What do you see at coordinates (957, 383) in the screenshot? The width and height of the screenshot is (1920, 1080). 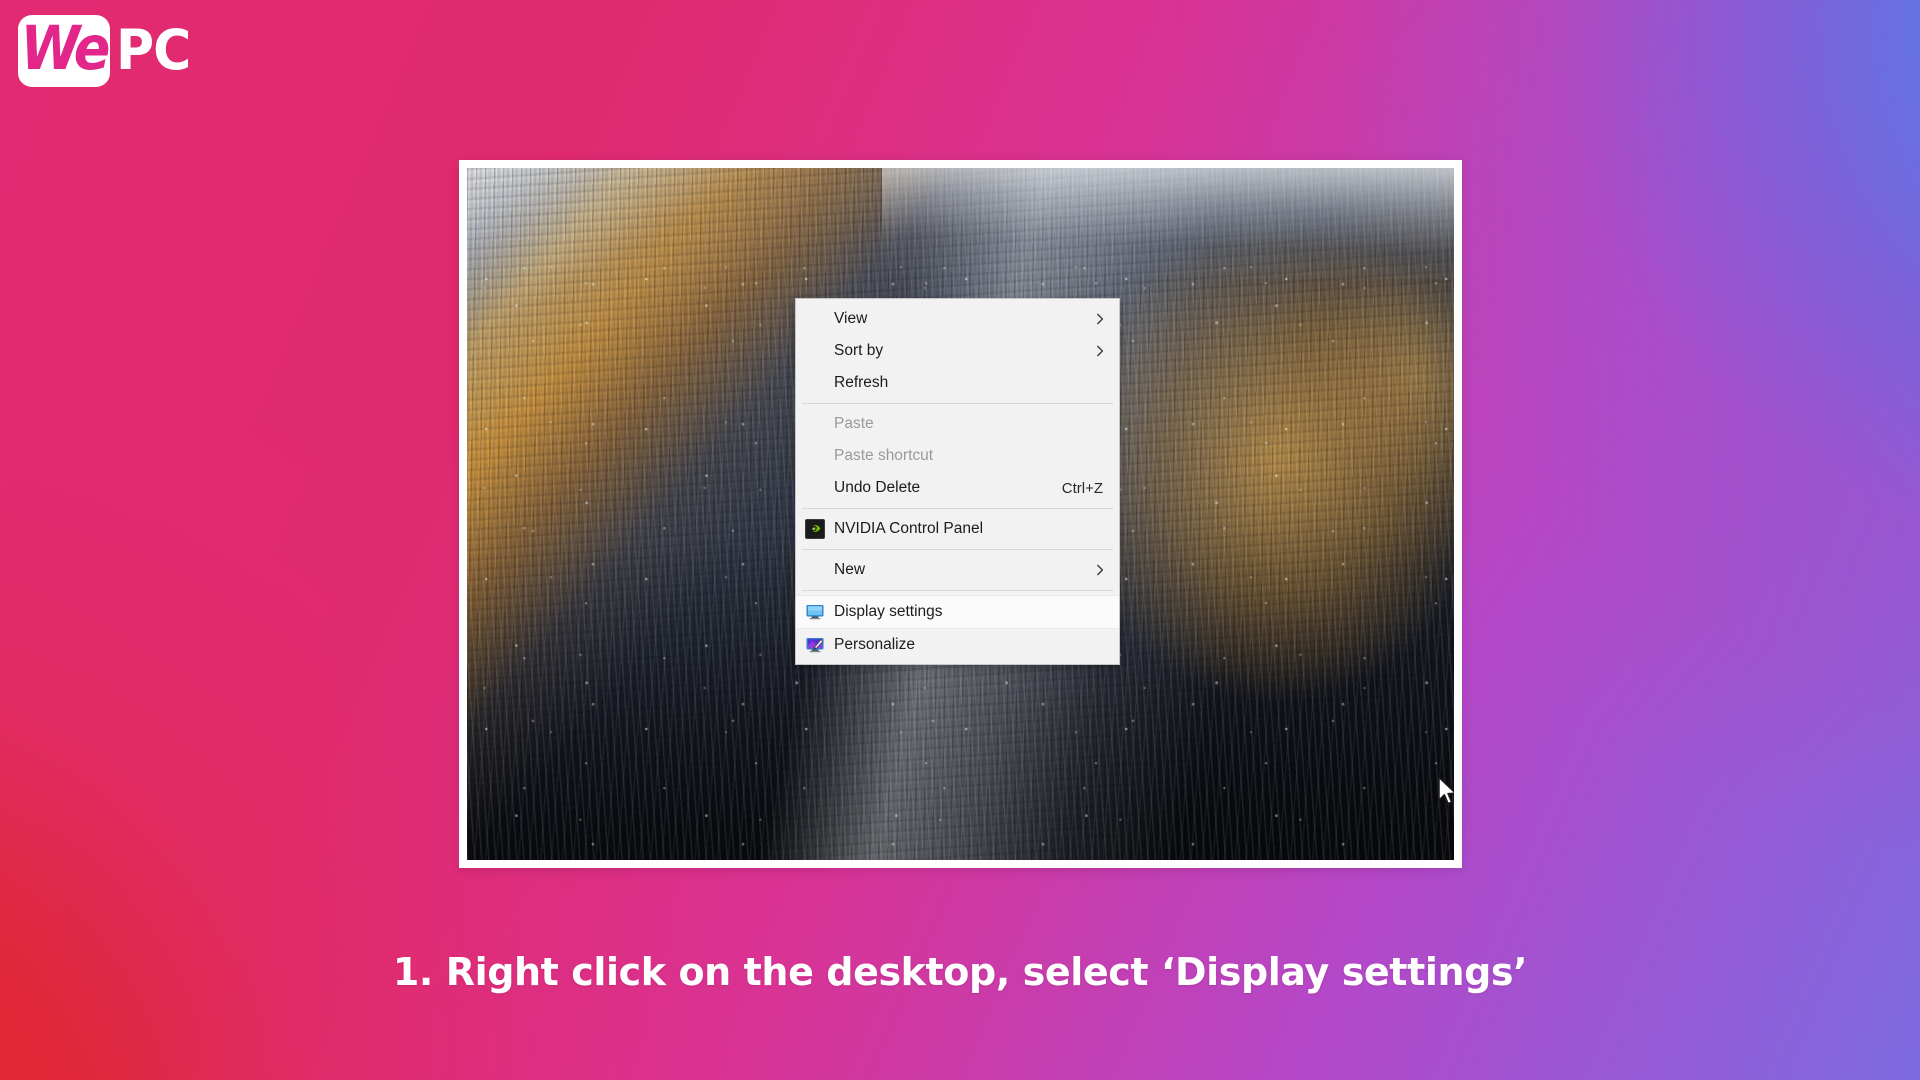 I see `menu-item-refresh: Refresh` at bounding box center [957, 383].